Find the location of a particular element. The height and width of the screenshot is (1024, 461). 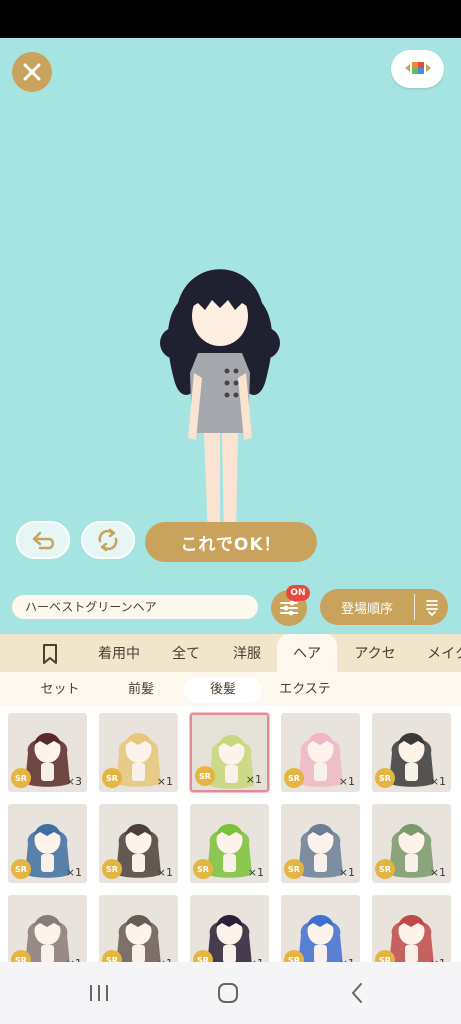

refresh-icon is located at coordinates (108, 540).